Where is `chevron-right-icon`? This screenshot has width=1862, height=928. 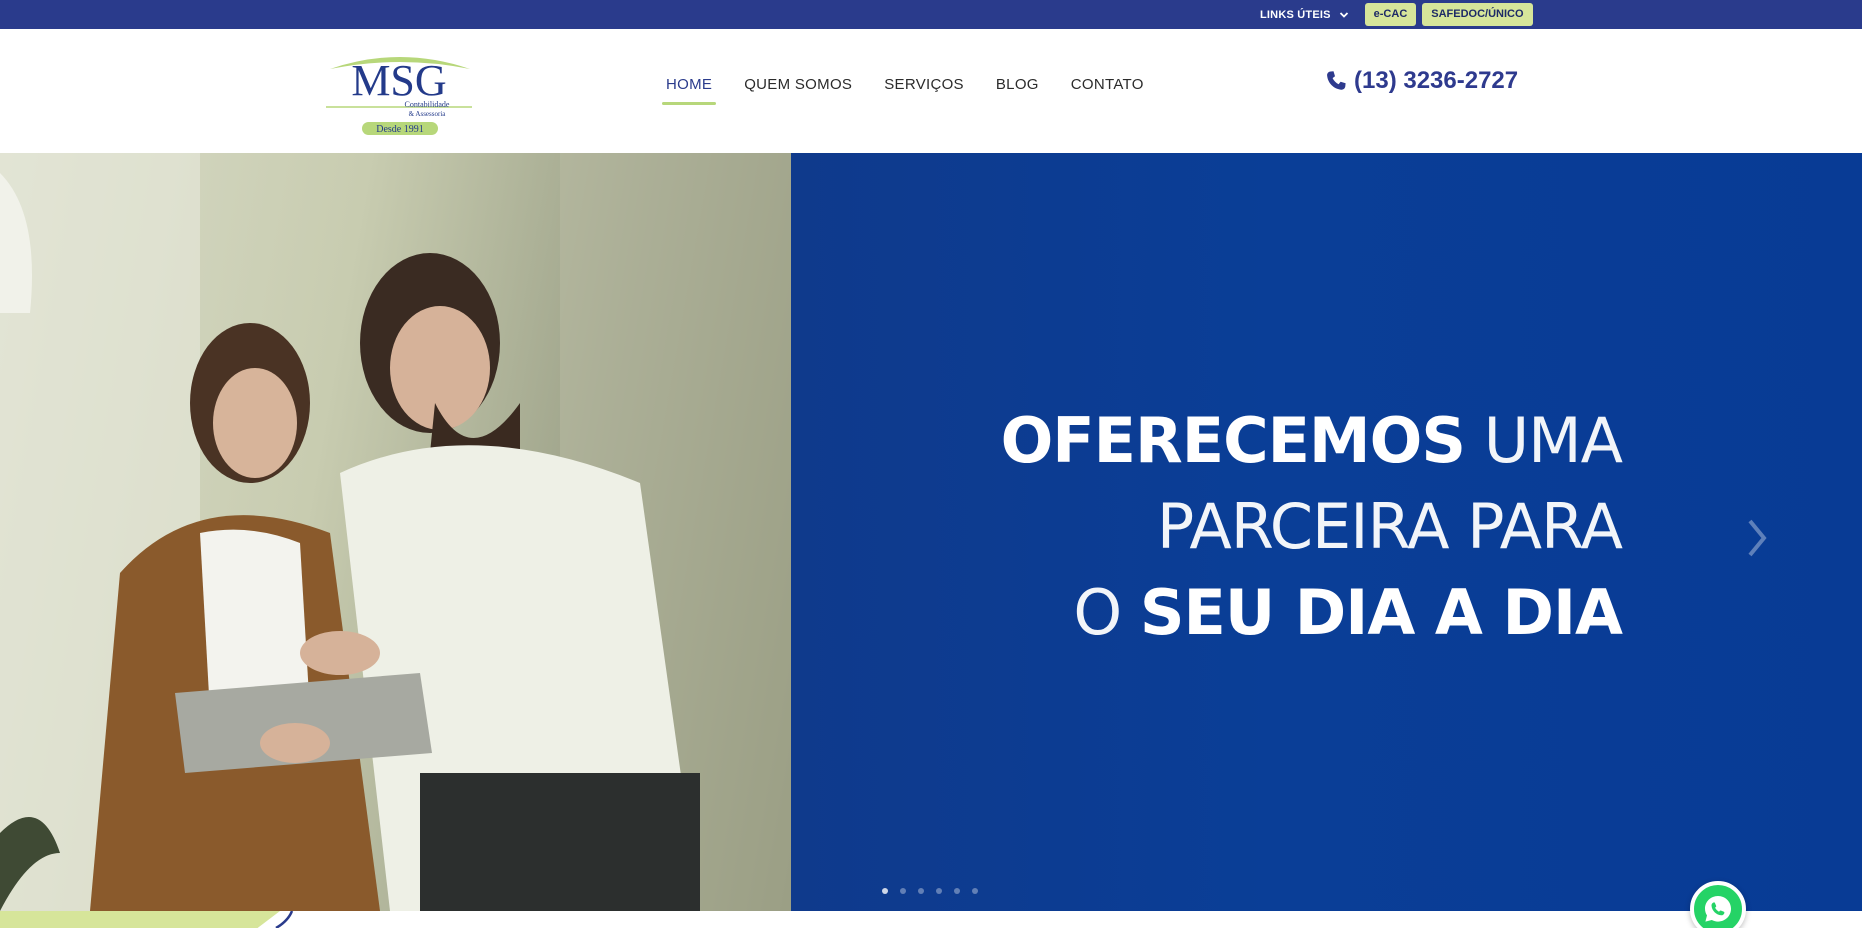
chevron-right-icon is located at coordinates (1757, 538).